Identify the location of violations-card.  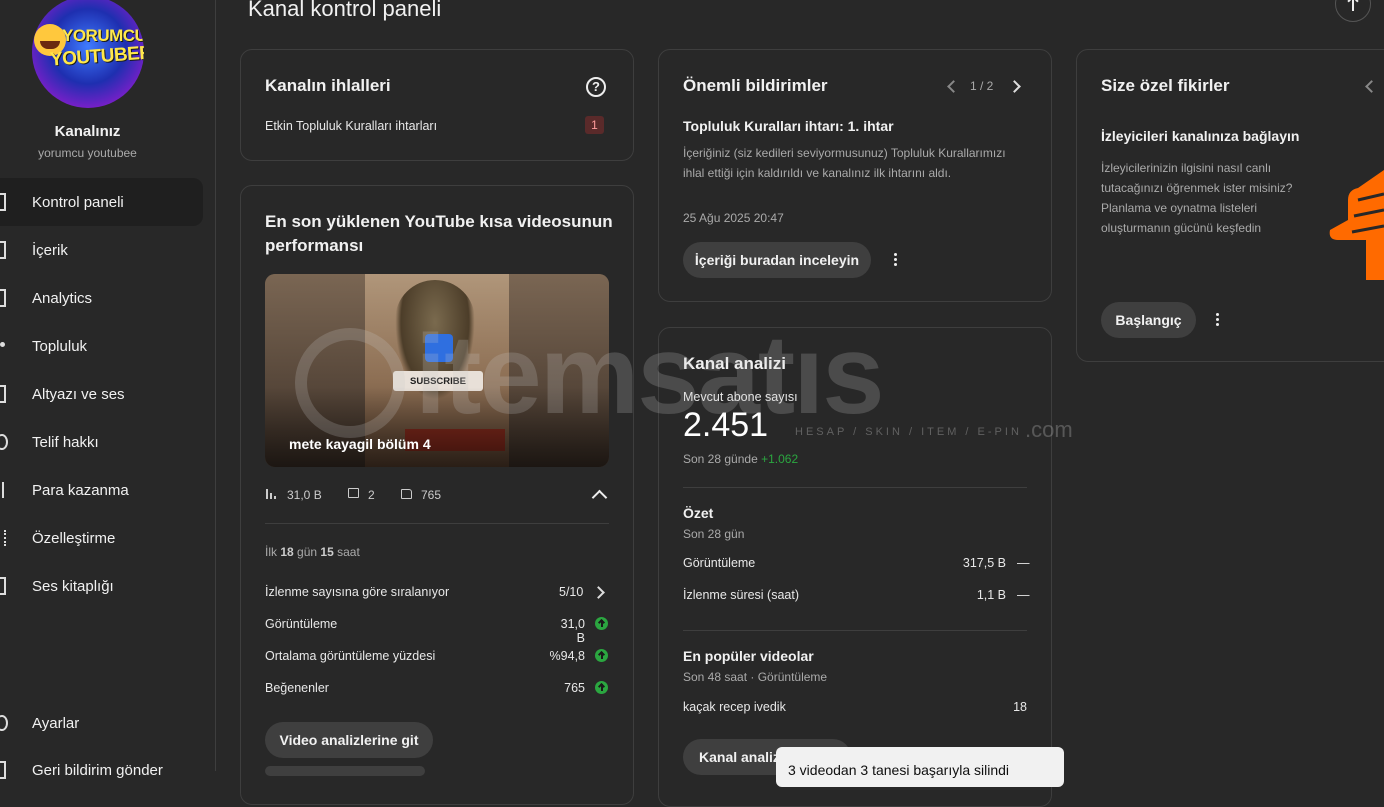
(437, 105).